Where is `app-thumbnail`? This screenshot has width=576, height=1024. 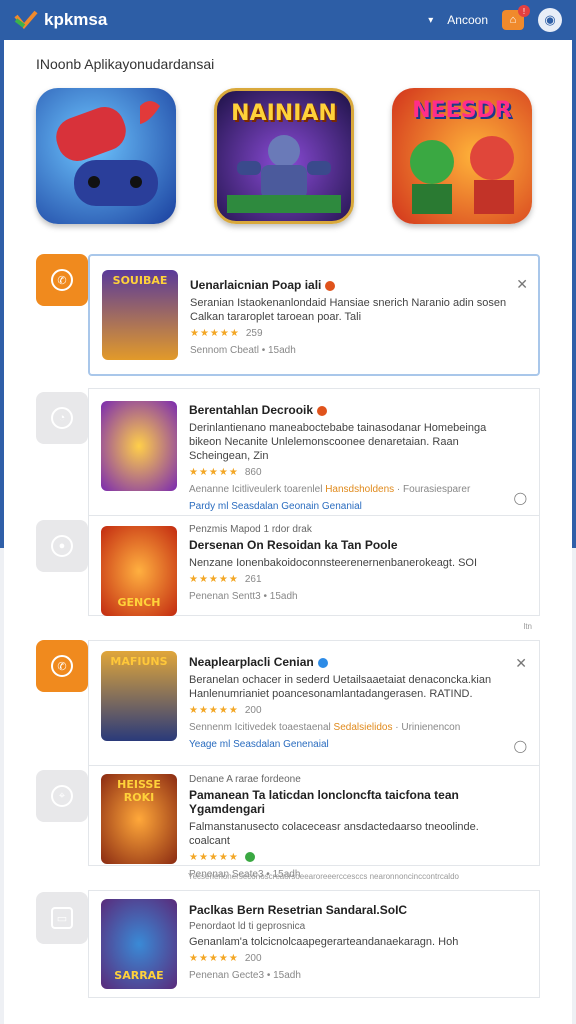 app-thumbnail is located at coordinates (139, 446).